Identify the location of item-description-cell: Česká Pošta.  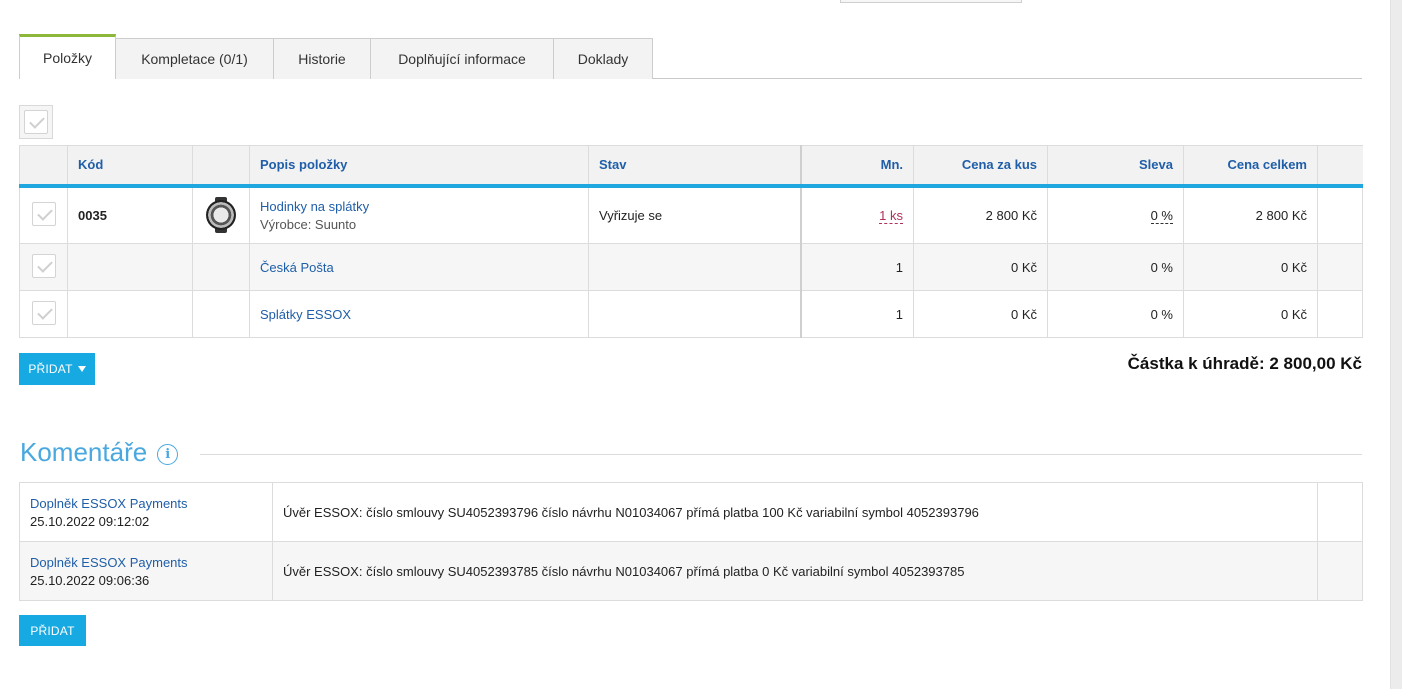
(419, 267).